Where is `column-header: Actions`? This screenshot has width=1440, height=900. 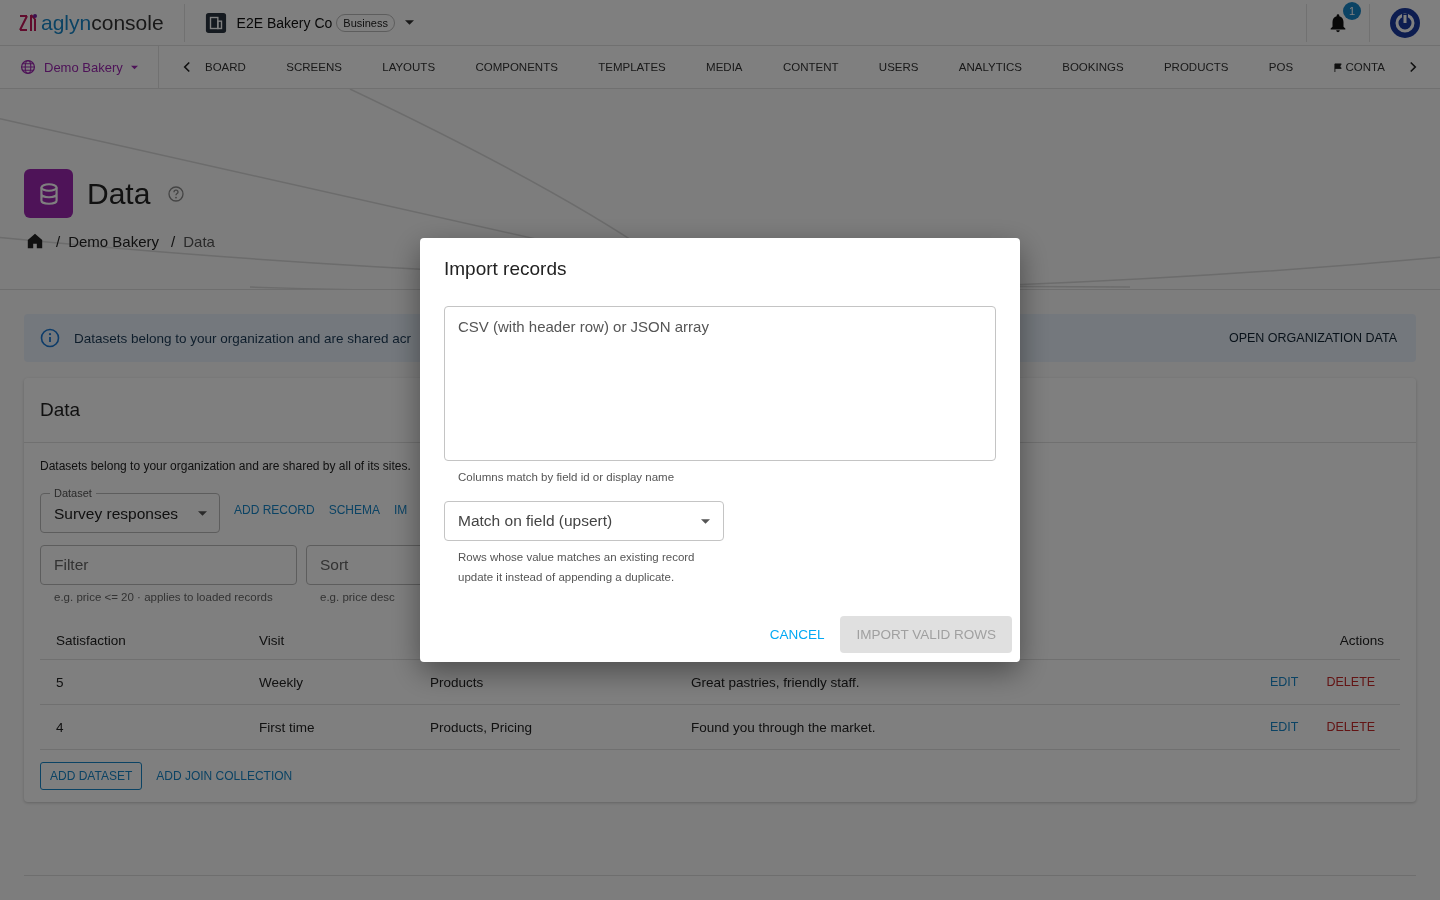
column-header: Actions is located at coordinates (1361, 640).